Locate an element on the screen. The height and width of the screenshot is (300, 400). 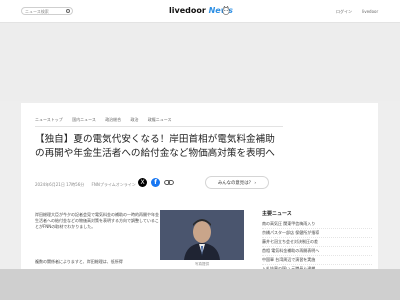
photo-caption: 写真提供 is located at coordinates (202, 264).